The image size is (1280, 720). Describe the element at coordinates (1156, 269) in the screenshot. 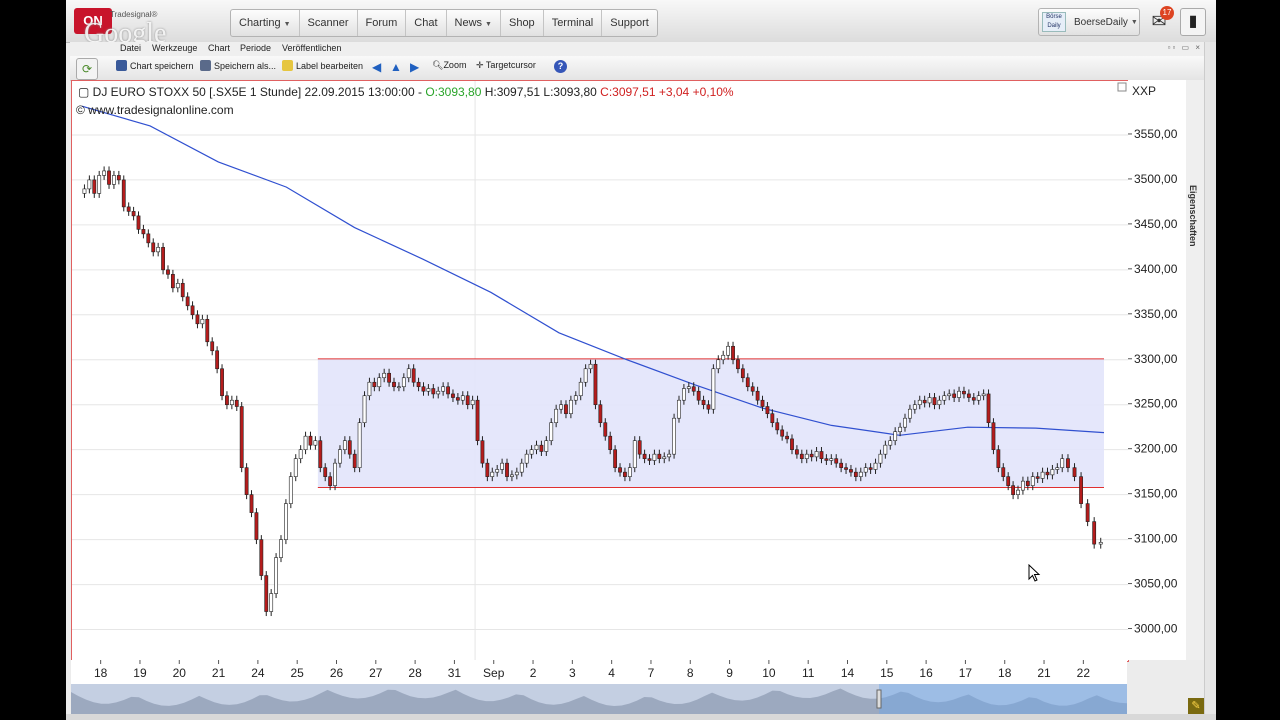

I see `y-tick-label: 3400,00` at that location.